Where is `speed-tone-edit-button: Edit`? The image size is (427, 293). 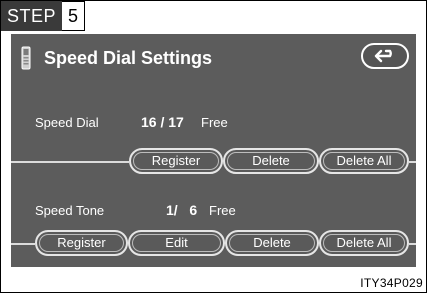
speed-tone-edit-button: Edit is located at coordinates (176, 243).